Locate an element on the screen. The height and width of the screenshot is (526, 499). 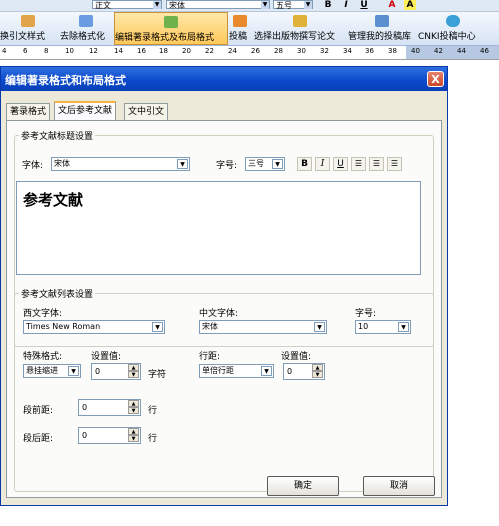
addin-label: 投稿 is located at coordinates (238, 37).